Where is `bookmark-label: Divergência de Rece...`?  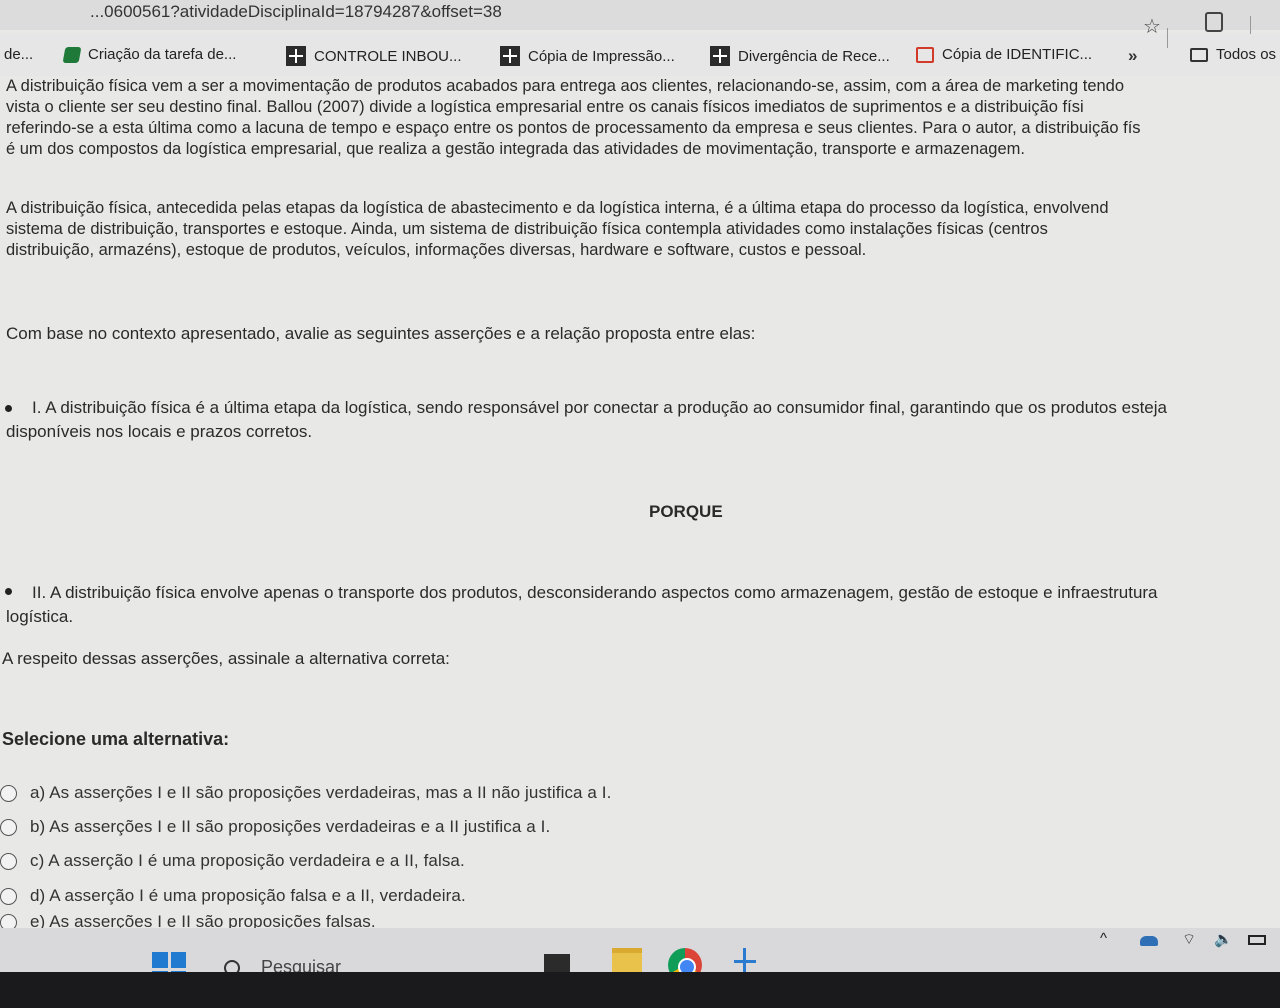 bookmark-label: Divergência de Rece... is located at coordinates (814, 56).